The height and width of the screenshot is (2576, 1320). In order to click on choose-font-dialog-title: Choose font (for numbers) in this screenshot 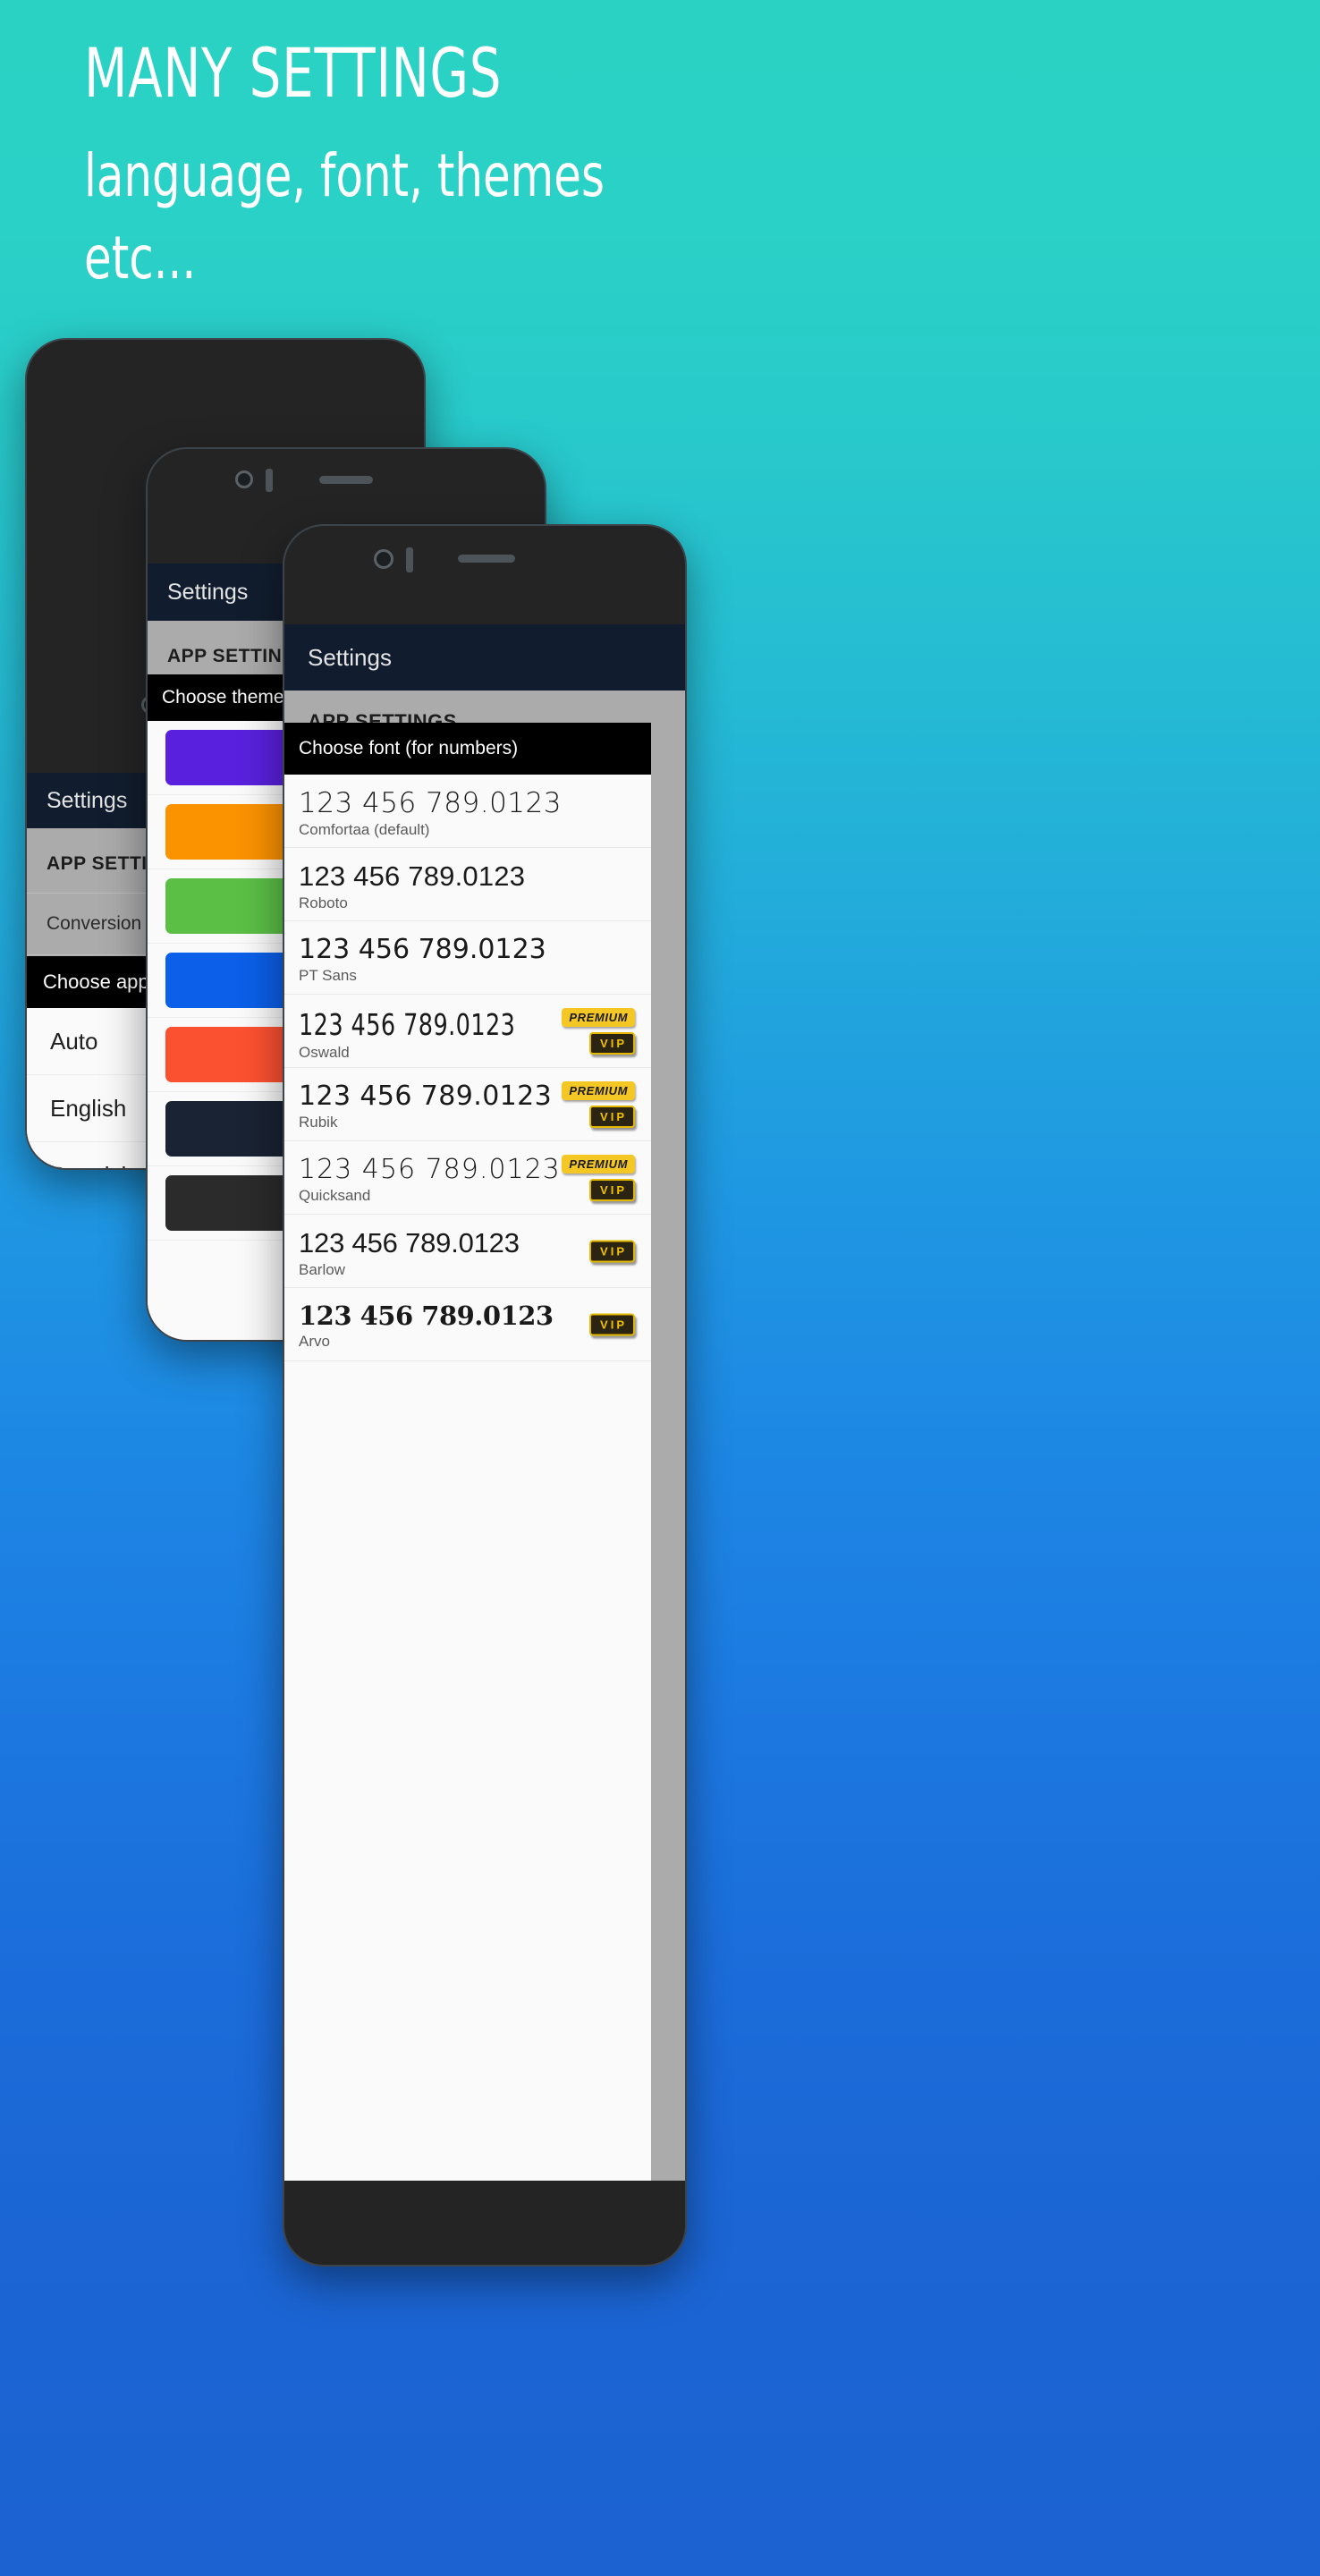, I will do `click(409, 748)`.